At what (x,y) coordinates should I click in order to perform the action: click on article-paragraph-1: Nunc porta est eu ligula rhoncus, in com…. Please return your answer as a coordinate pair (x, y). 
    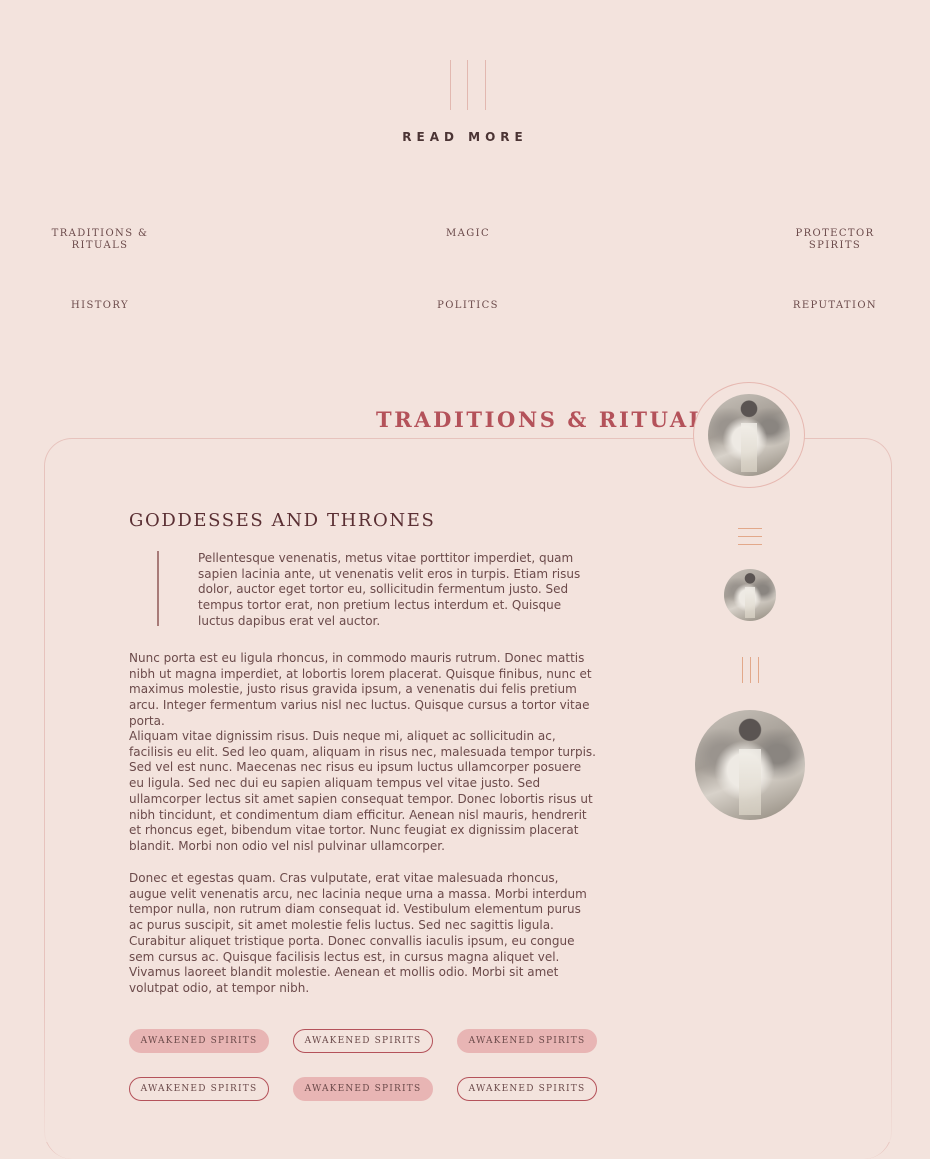
    Looking at the image, I should click on (360, 689).